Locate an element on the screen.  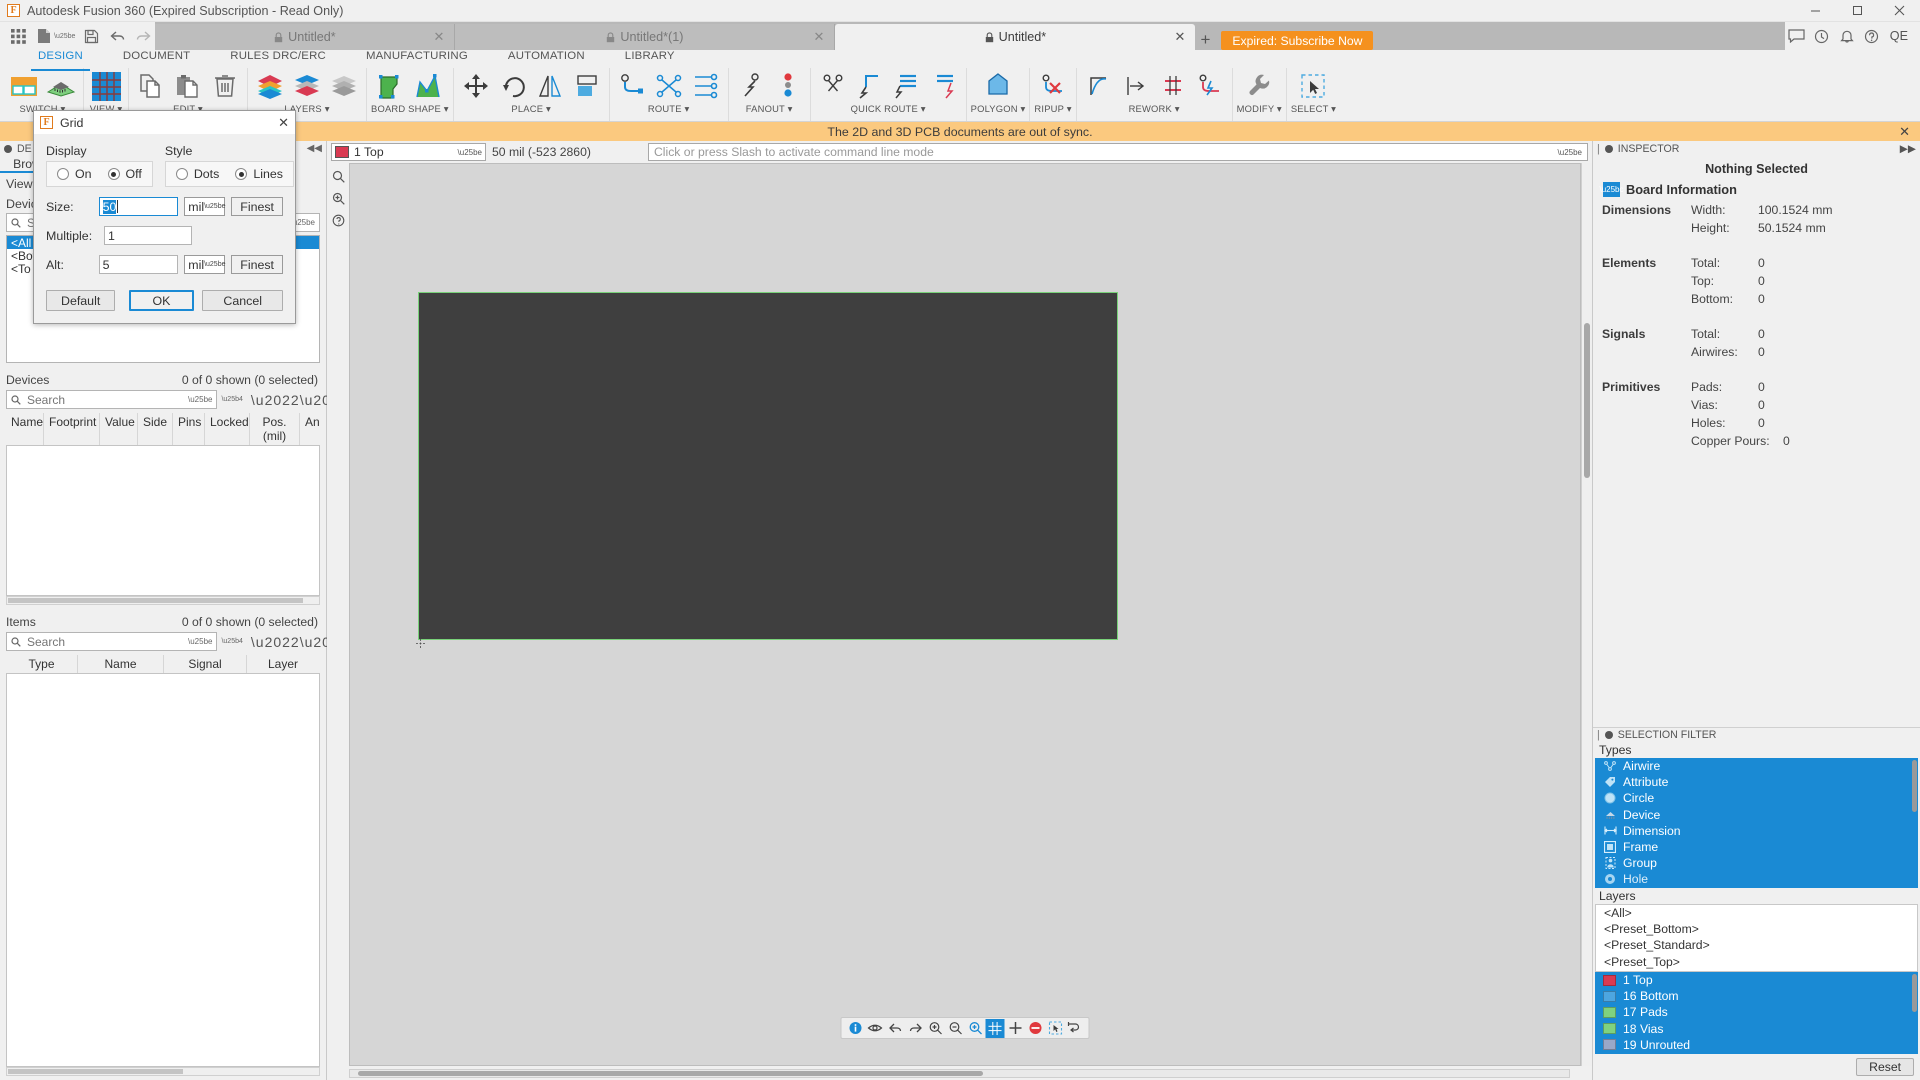
comment-icon is located at coordinates (1797, 36).